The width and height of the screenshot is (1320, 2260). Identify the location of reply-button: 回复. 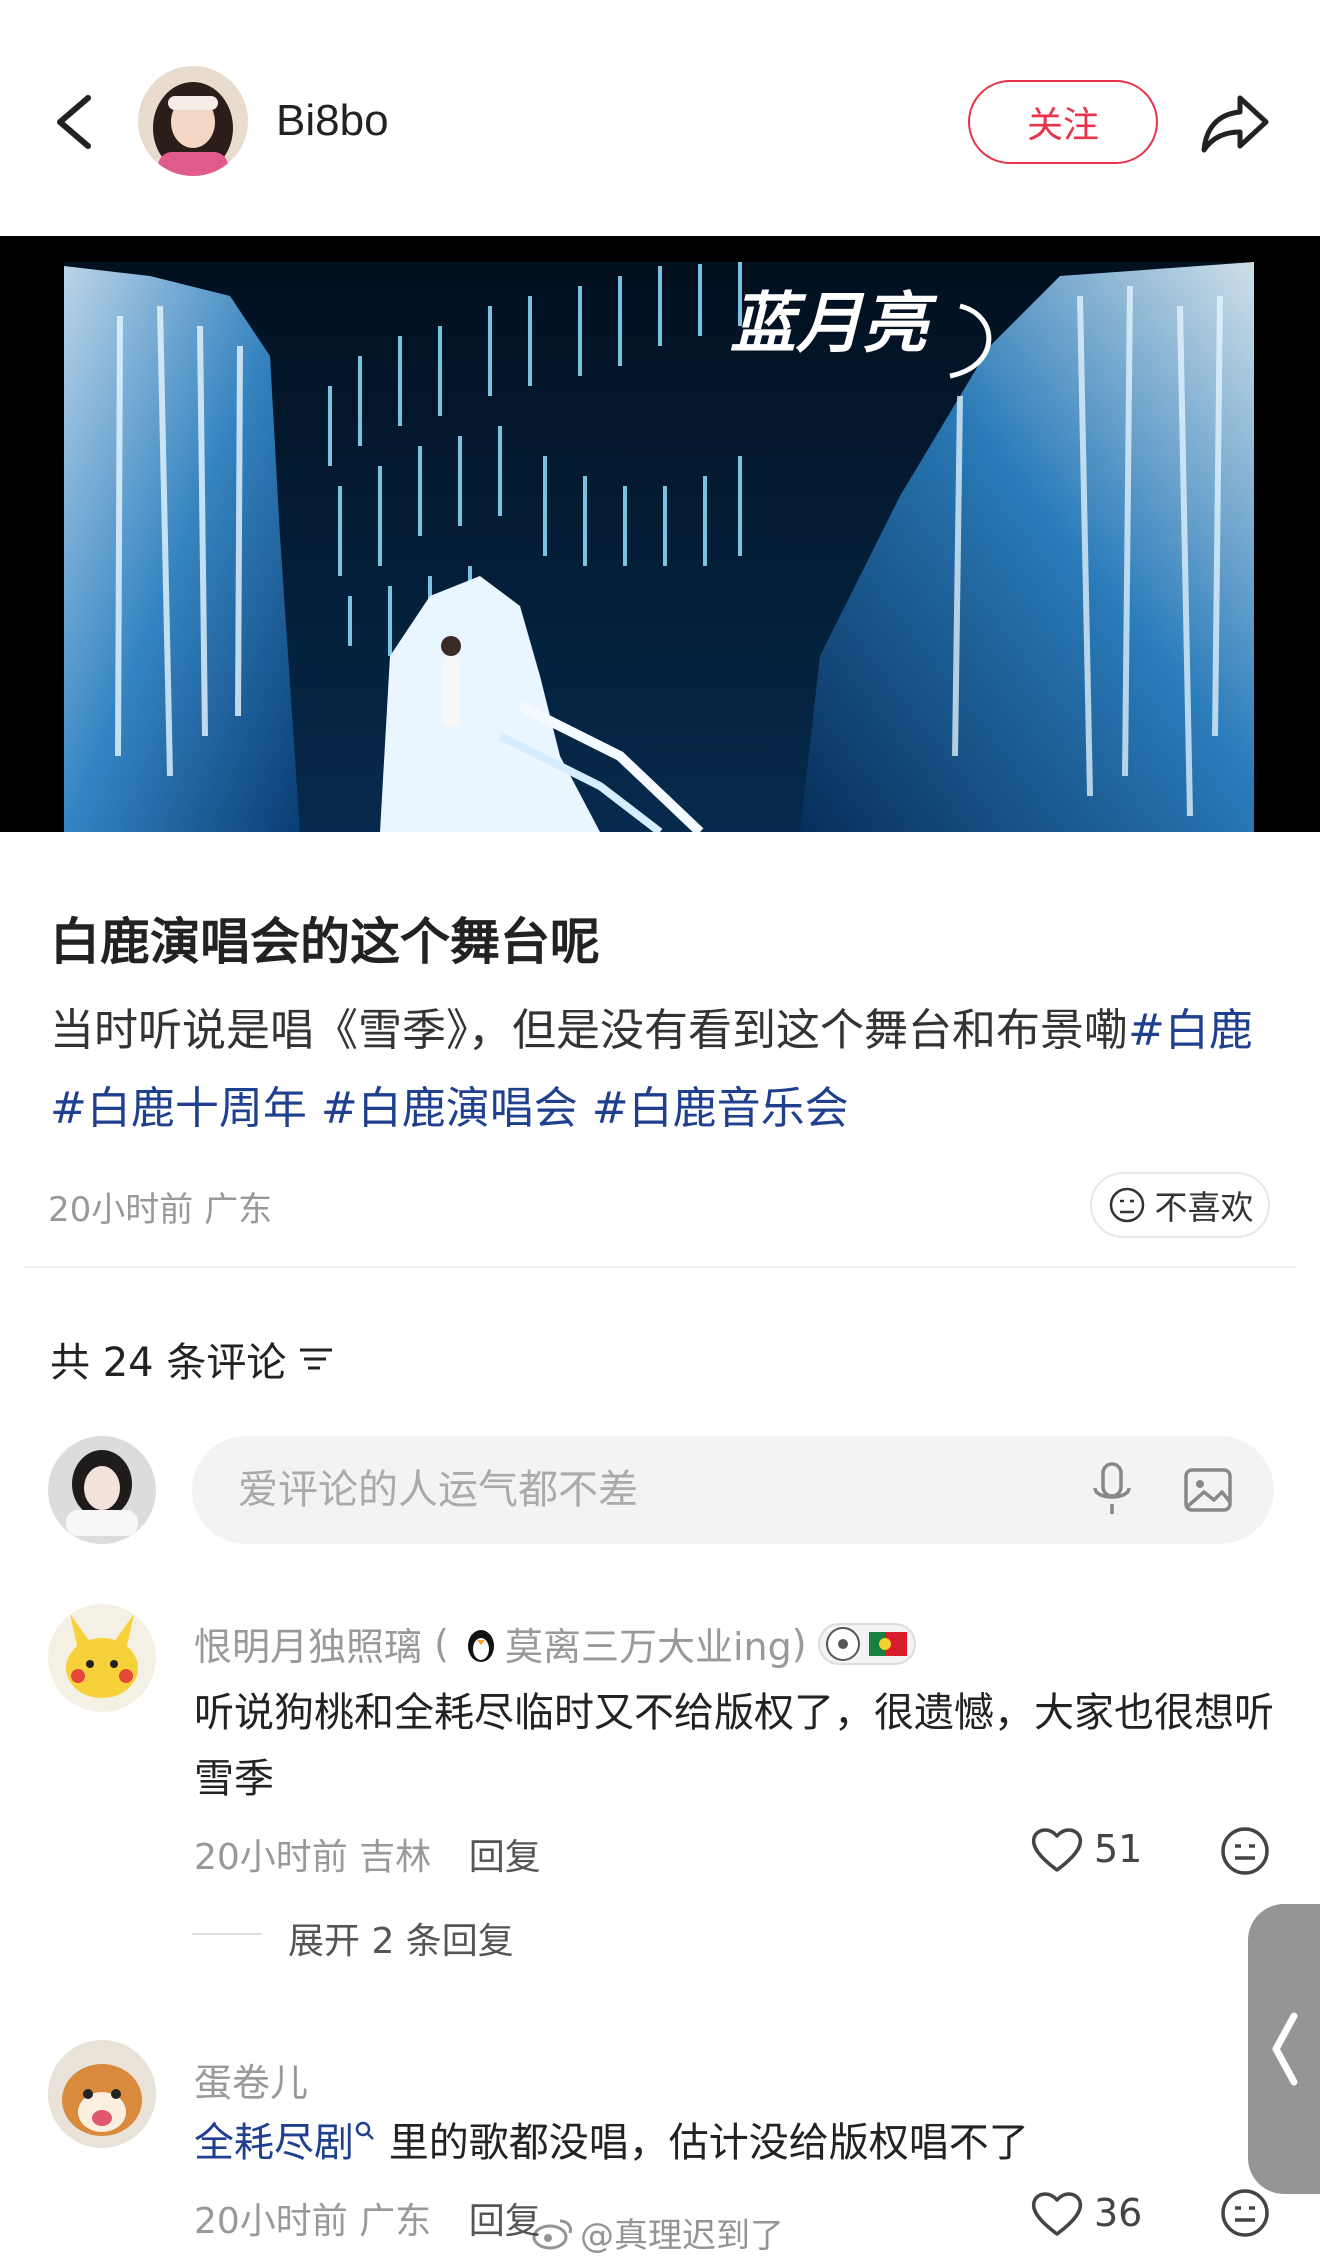
(505, 1857).